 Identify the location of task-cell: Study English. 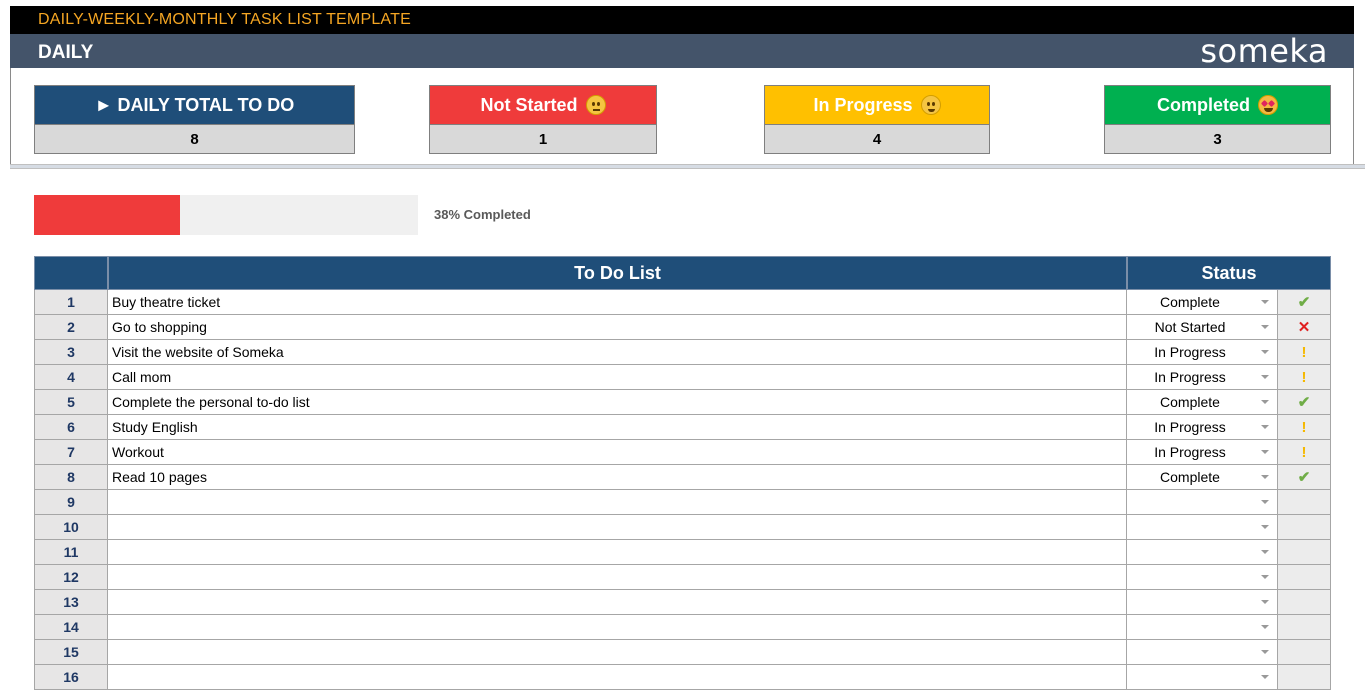
(617, 427).